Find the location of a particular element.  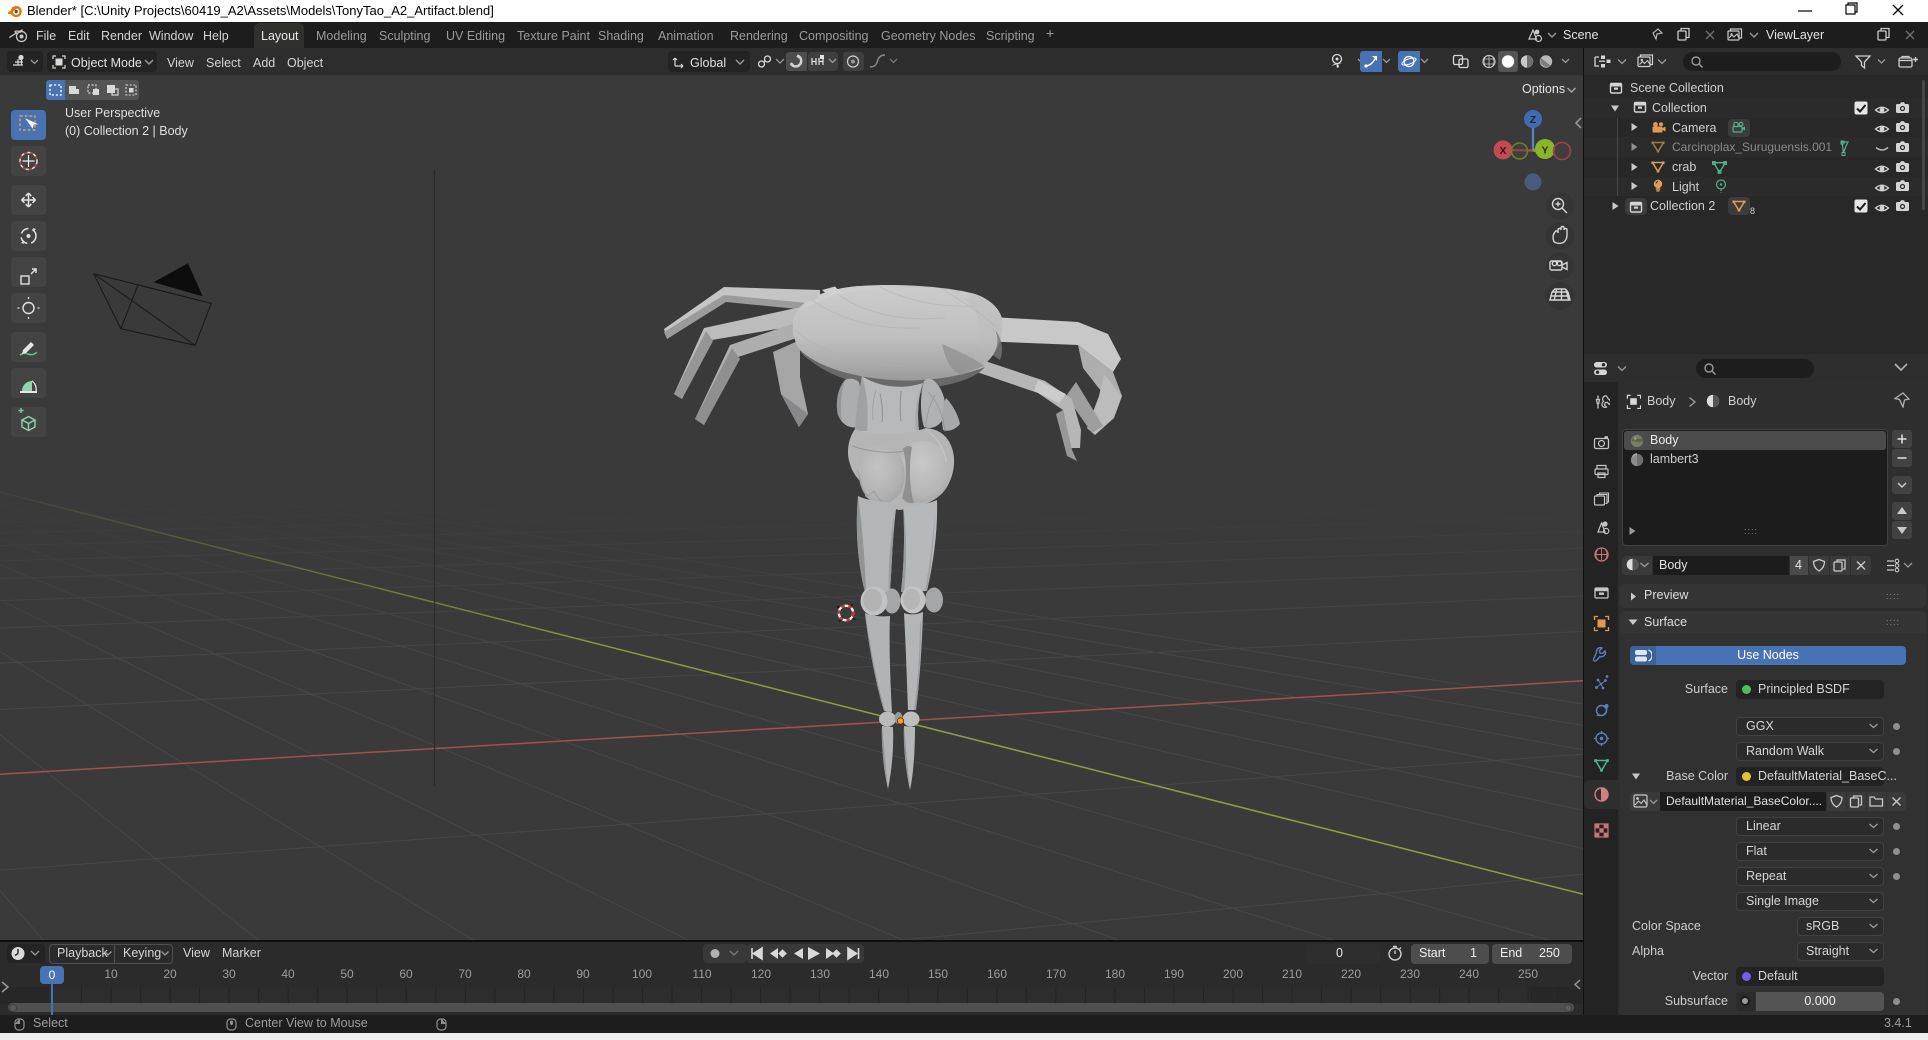

svg-text: Y is located at coordinates (1544, 151).